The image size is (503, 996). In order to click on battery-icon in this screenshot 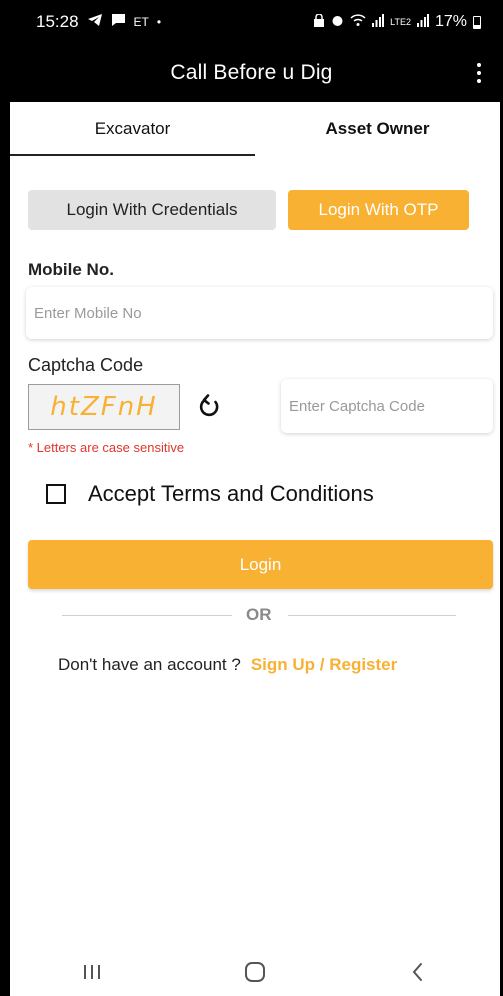, I will do `click(477, 22)`.